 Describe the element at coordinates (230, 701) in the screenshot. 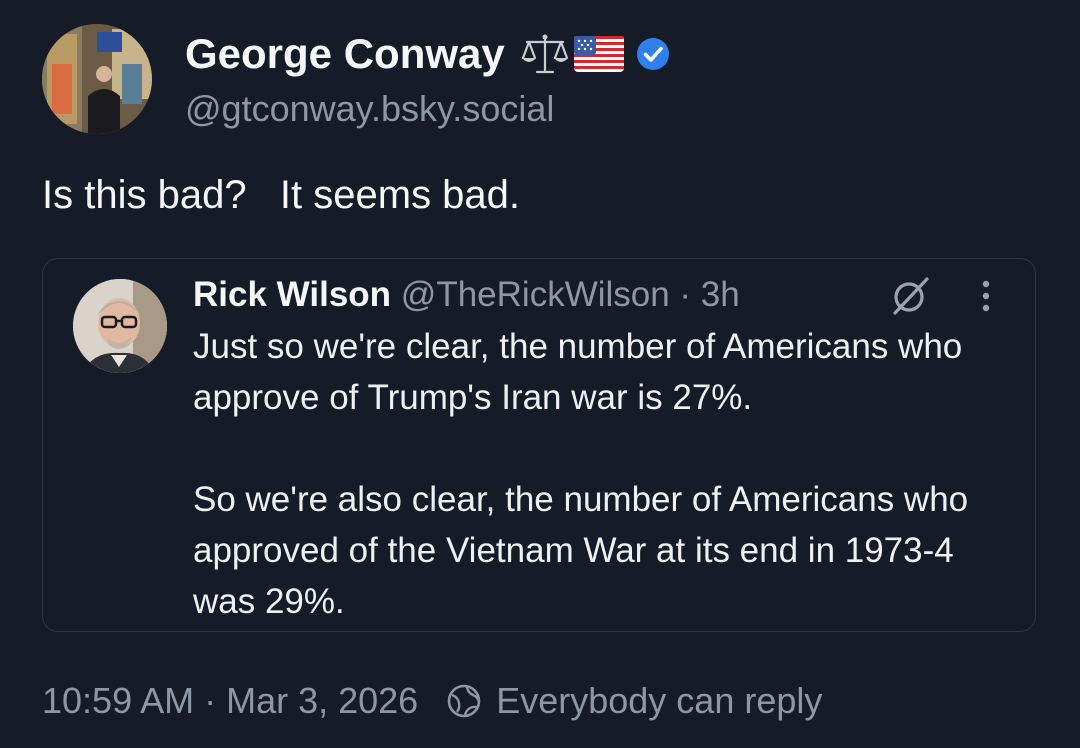

I see `post-timestamp: 10:59 AM · Mar 3, 2026` at that location.